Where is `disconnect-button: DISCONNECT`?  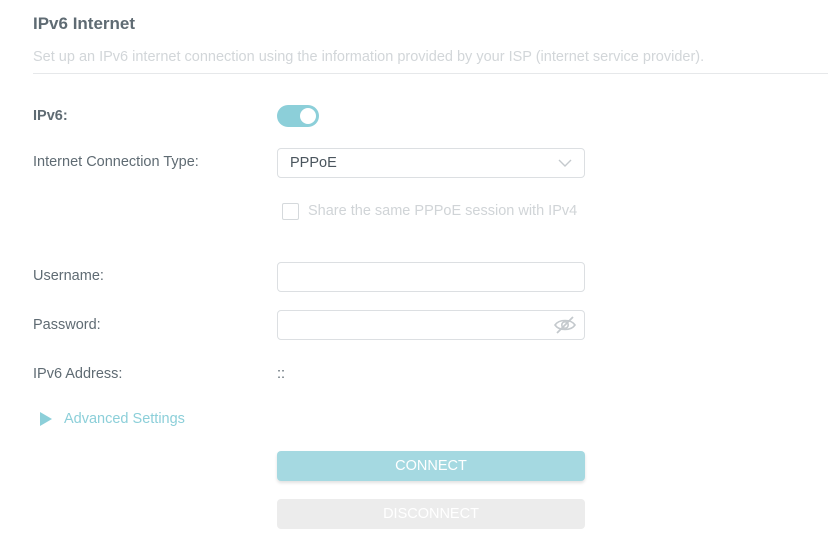
disconnect-button: DISCONNECT is located at coordinates (431, 514).